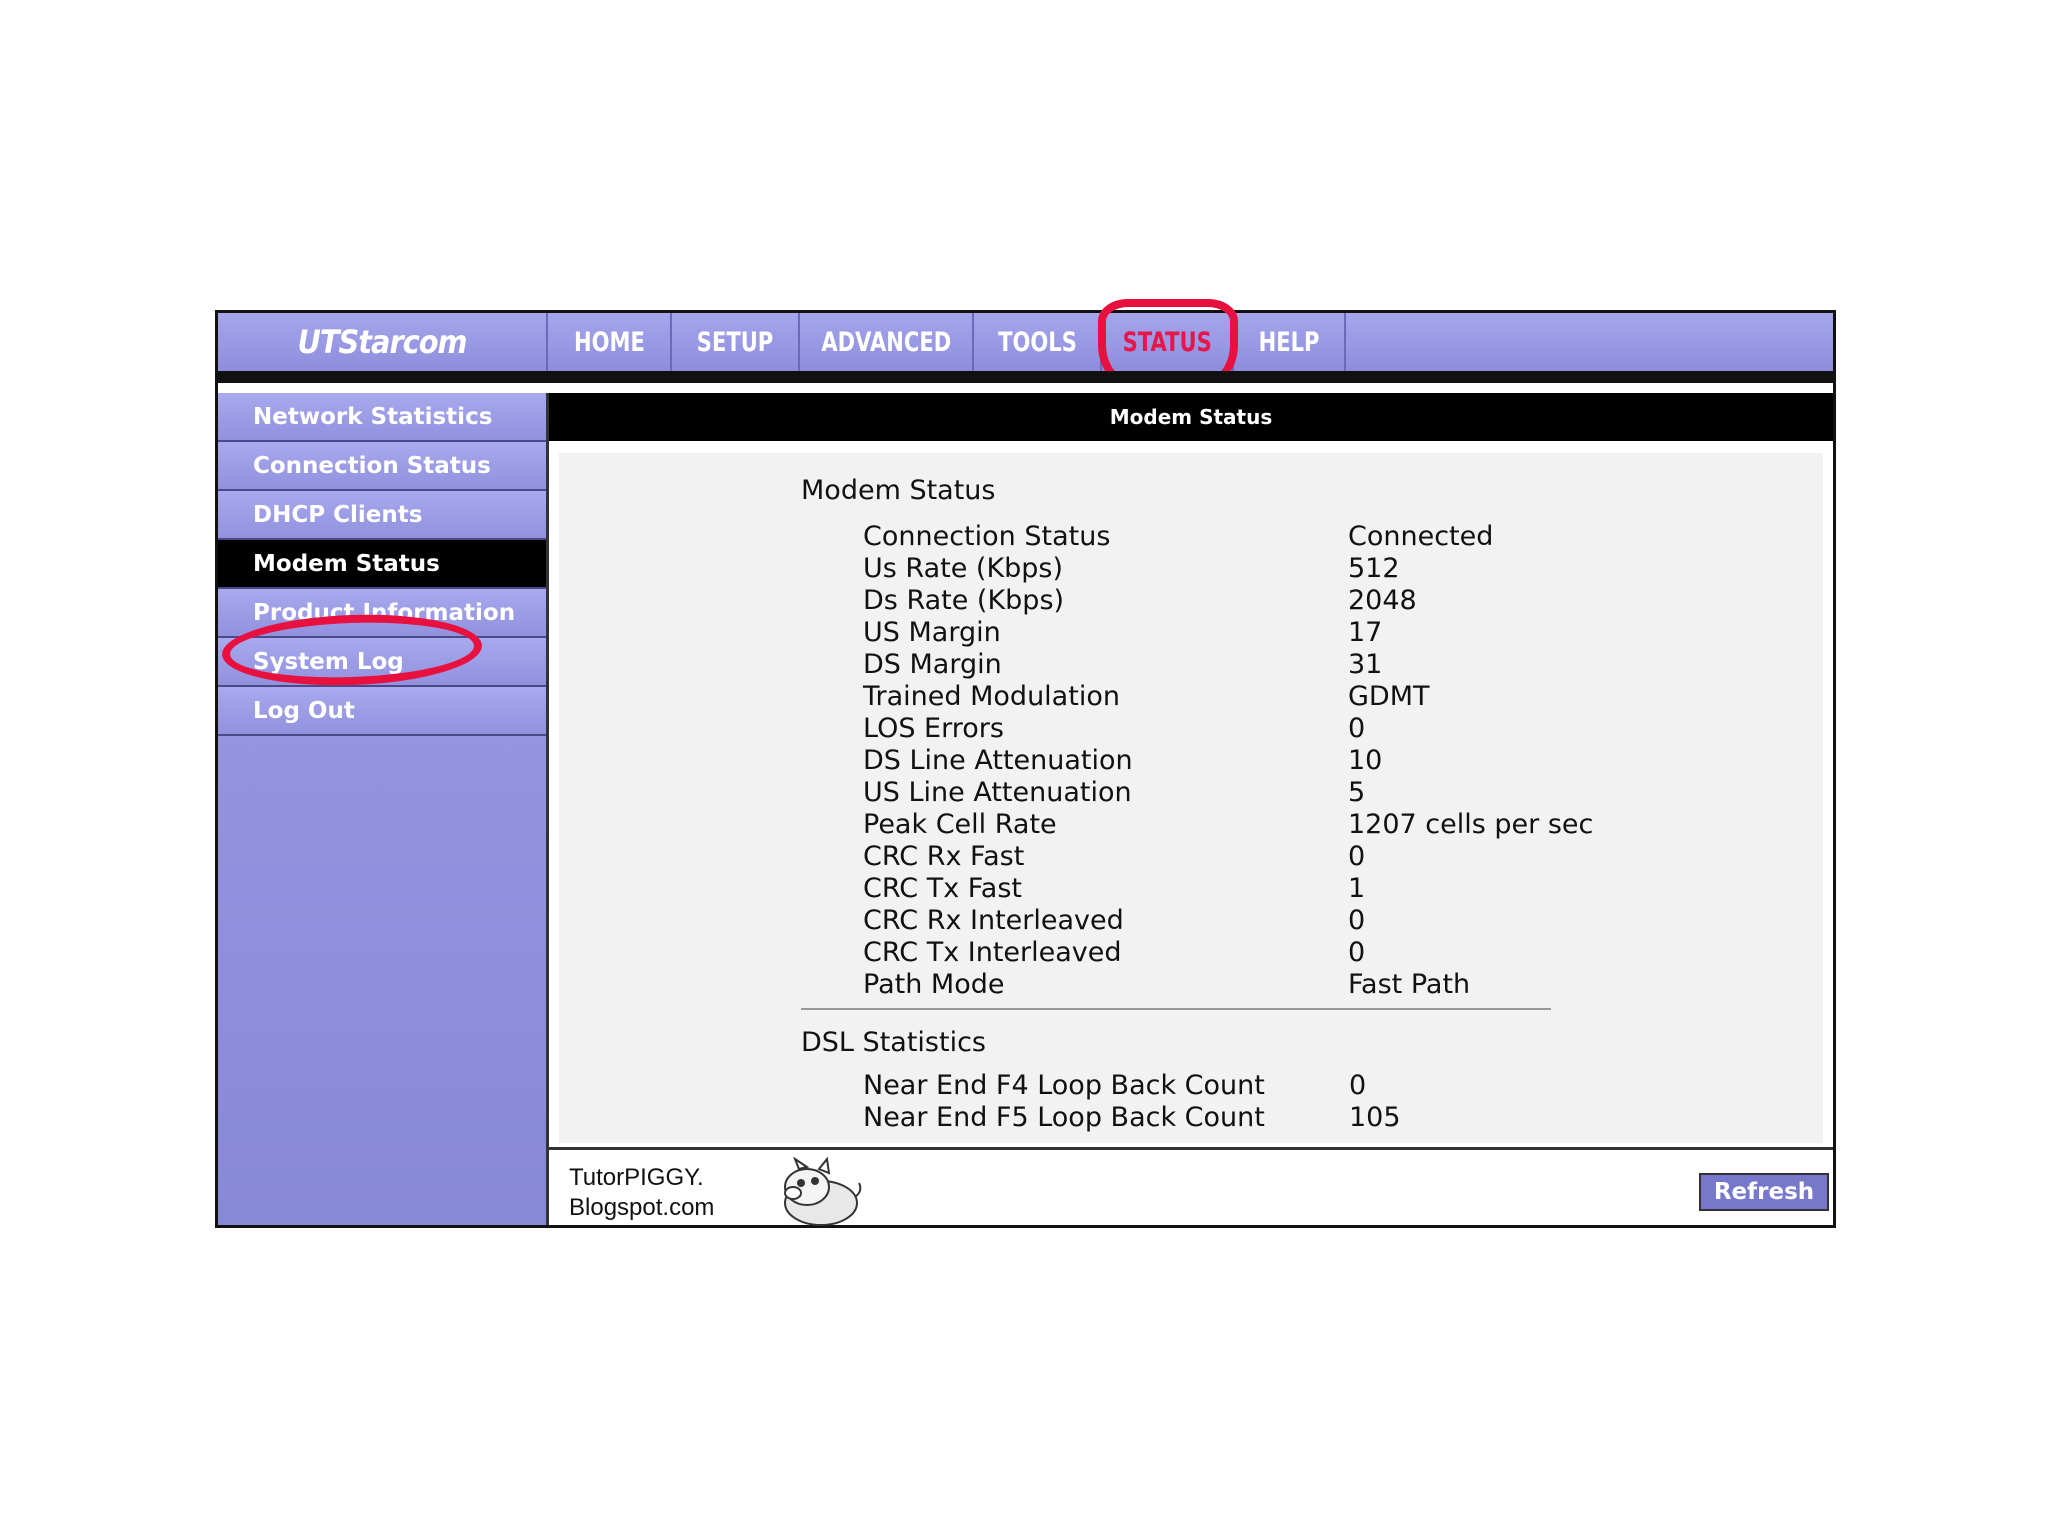 This screenshot has width=2048, height=1536. I want to click on tab-setup: SETUP, so click(736, 342).